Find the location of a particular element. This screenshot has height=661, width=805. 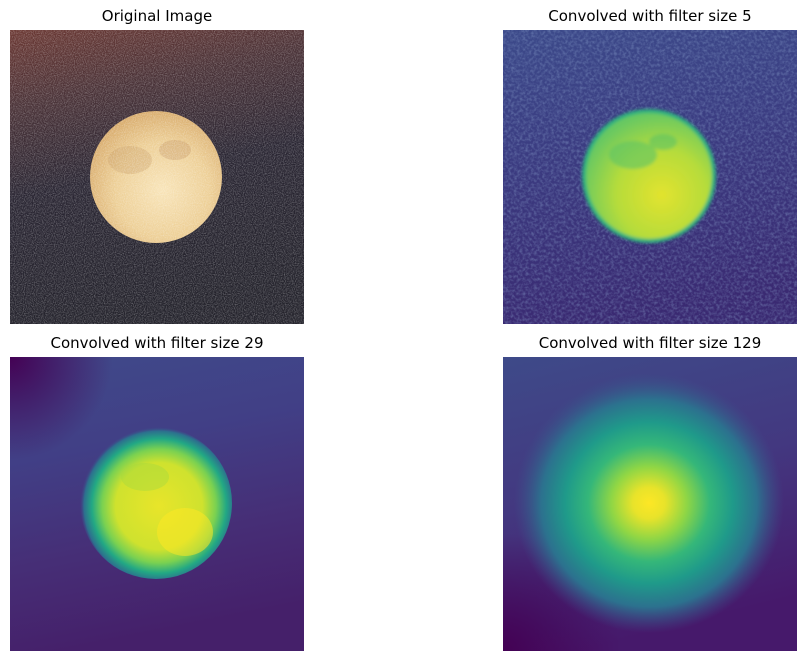

panel-title-filter-129: Convolved with filter size 129 is located at coordinates (650, 343).